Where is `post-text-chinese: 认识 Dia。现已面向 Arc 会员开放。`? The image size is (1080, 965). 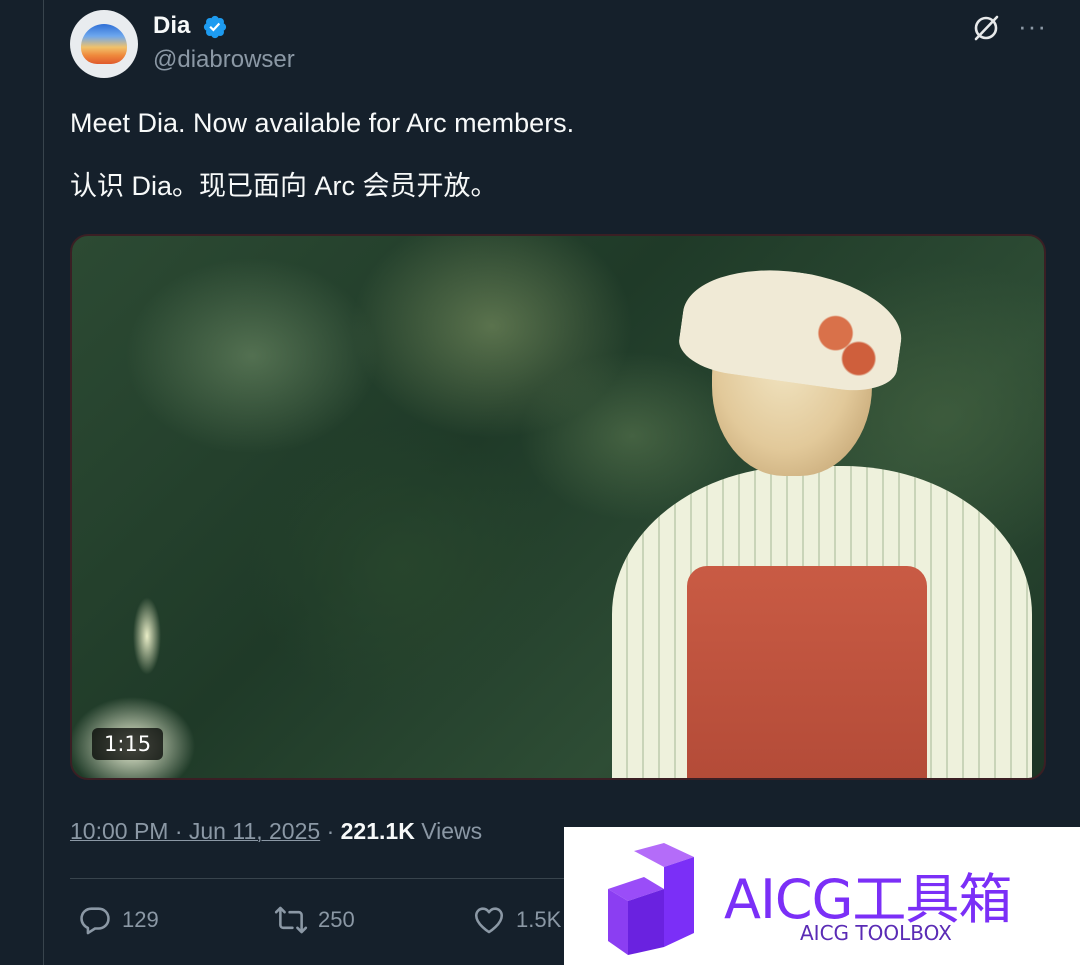 post-text-chinese: 认识 Dia。现已面向 Arc 会员开放。 is located at coordinates (284, 186).